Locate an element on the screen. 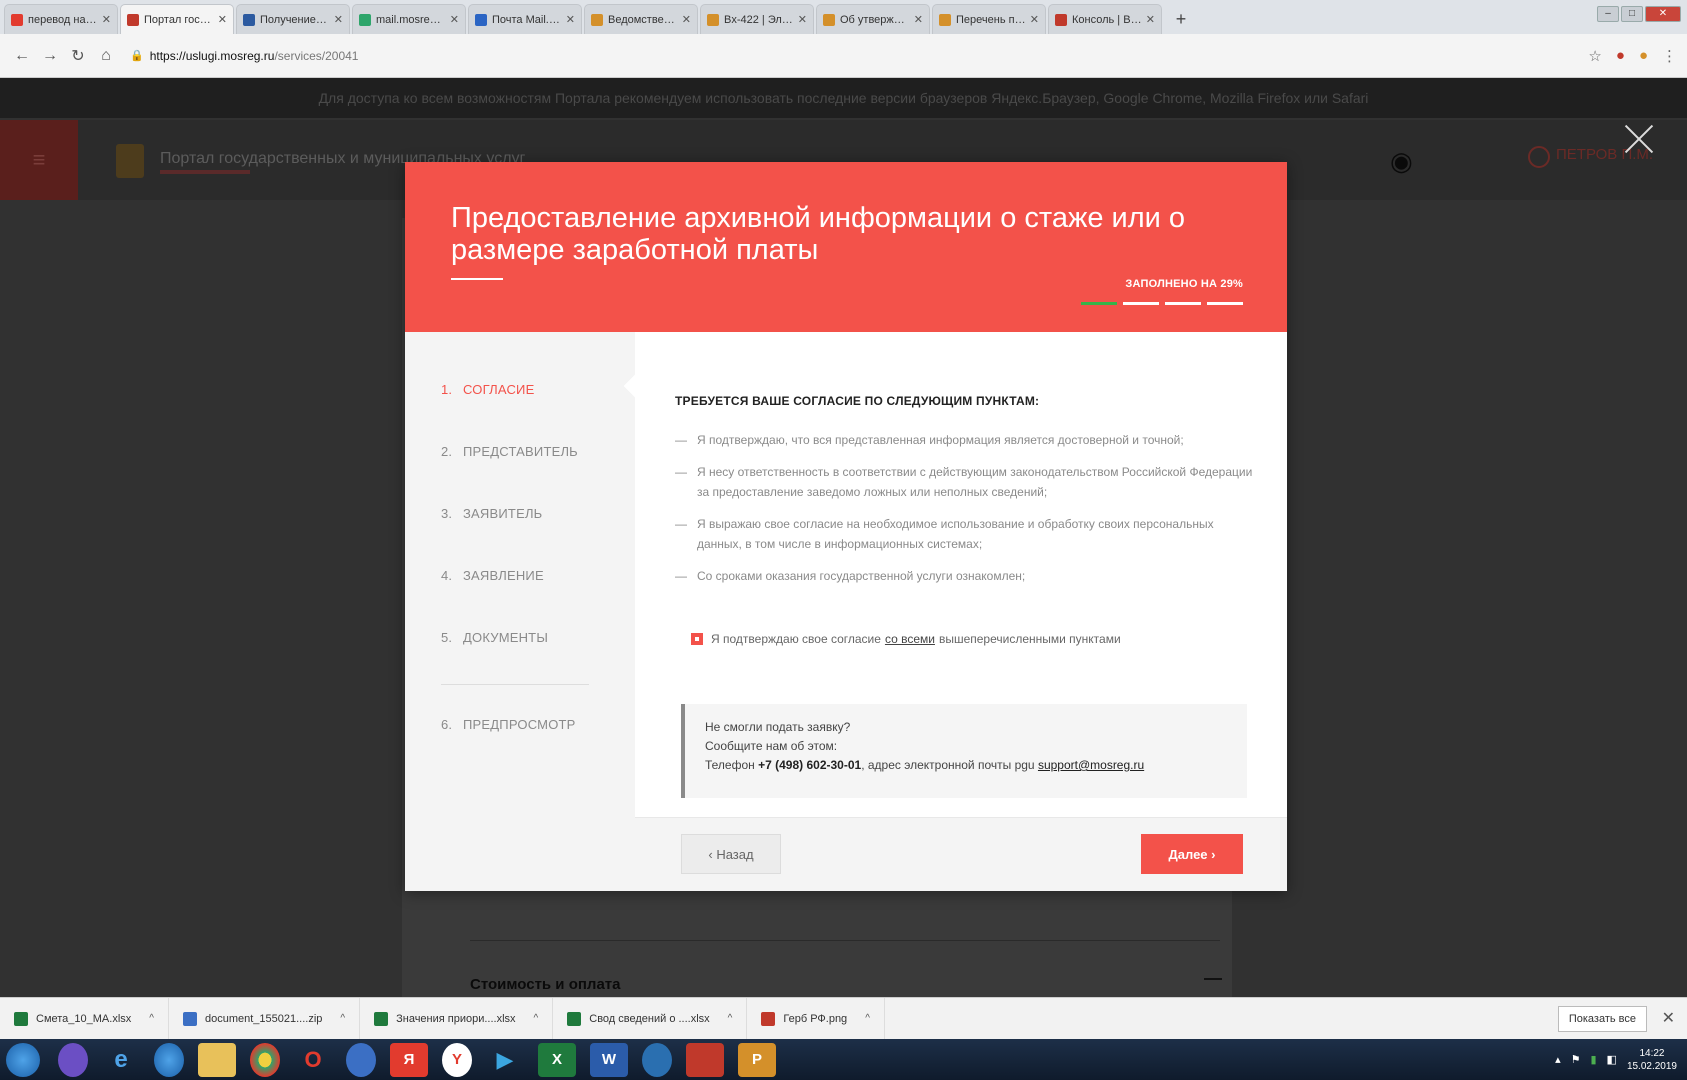  step-item: 1. СОГЛАСИЕ is located at coordinates (515, 413).